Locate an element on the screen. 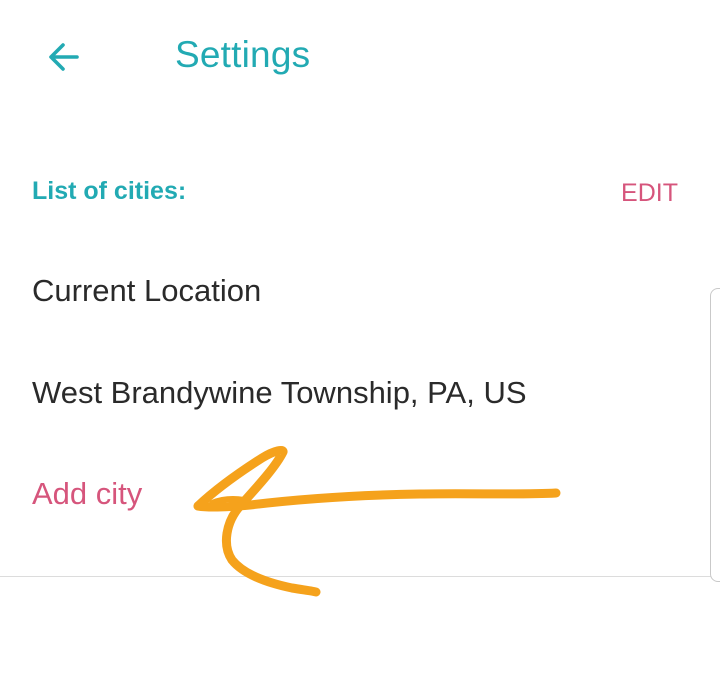  edge-panel-handle is located at coordinates (715, 435).